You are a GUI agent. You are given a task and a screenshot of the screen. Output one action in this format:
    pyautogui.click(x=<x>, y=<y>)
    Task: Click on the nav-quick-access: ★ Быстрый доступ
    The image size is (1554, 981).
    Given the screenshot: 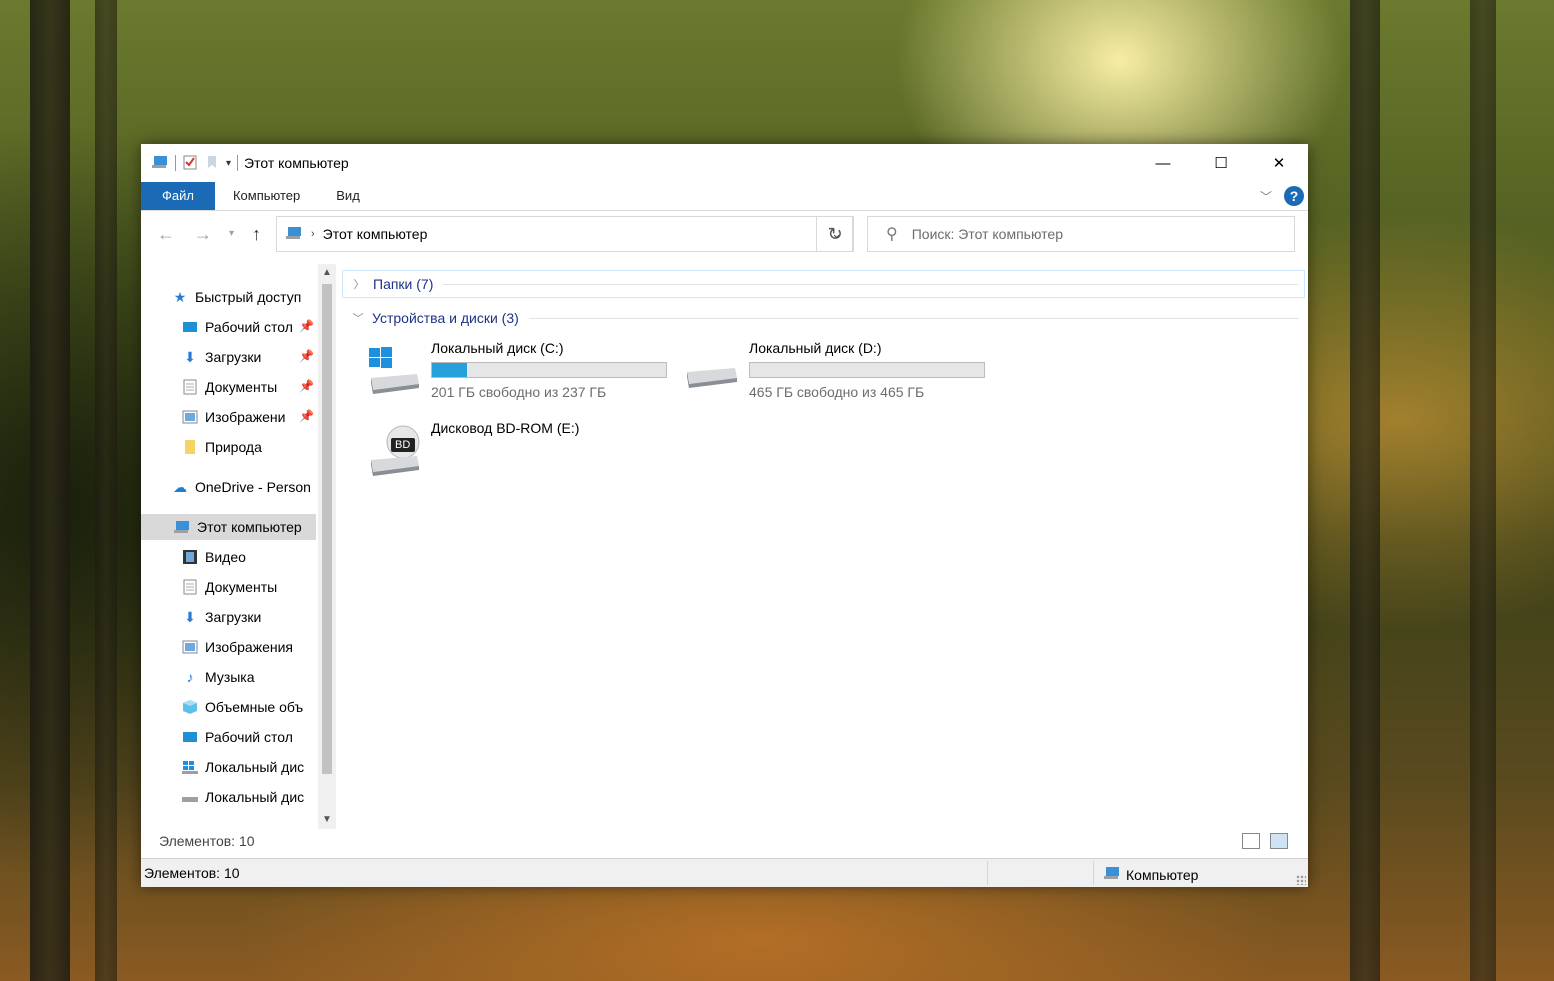 What is the action you would take?
    pyautogui.click(x=236, y=297)
    